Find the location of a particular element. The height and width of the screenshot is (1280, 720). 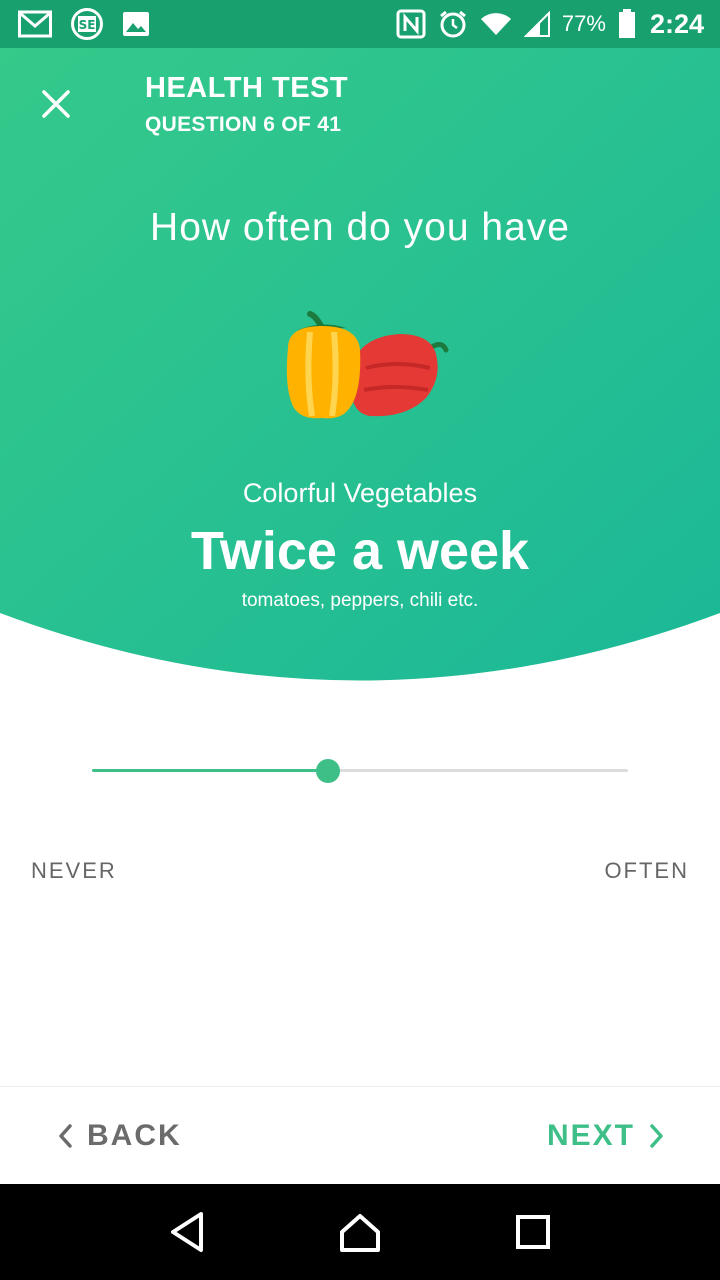

answer-value: Twice a week is located at coordinates (360, 551).